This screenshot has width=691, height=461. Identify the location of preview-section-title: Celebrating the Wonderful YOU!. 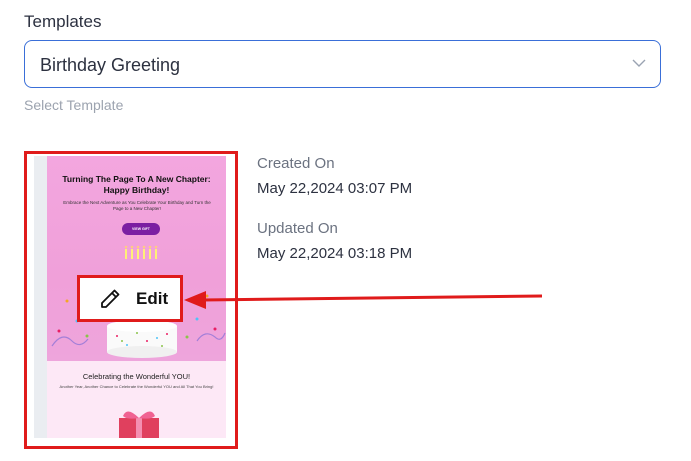
(136, 376).